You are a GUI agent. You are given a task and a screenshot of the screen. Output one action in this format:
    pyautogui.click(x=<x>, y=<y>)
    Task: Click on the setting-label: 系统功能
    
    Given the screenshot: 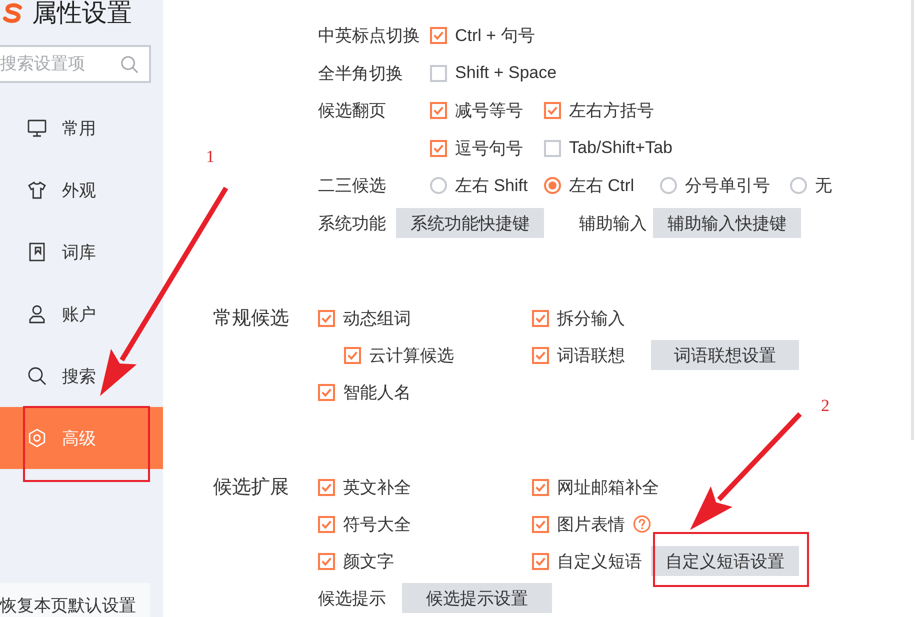 What is the action you would take?
    pyautogui.click(x=352, y=223)
    